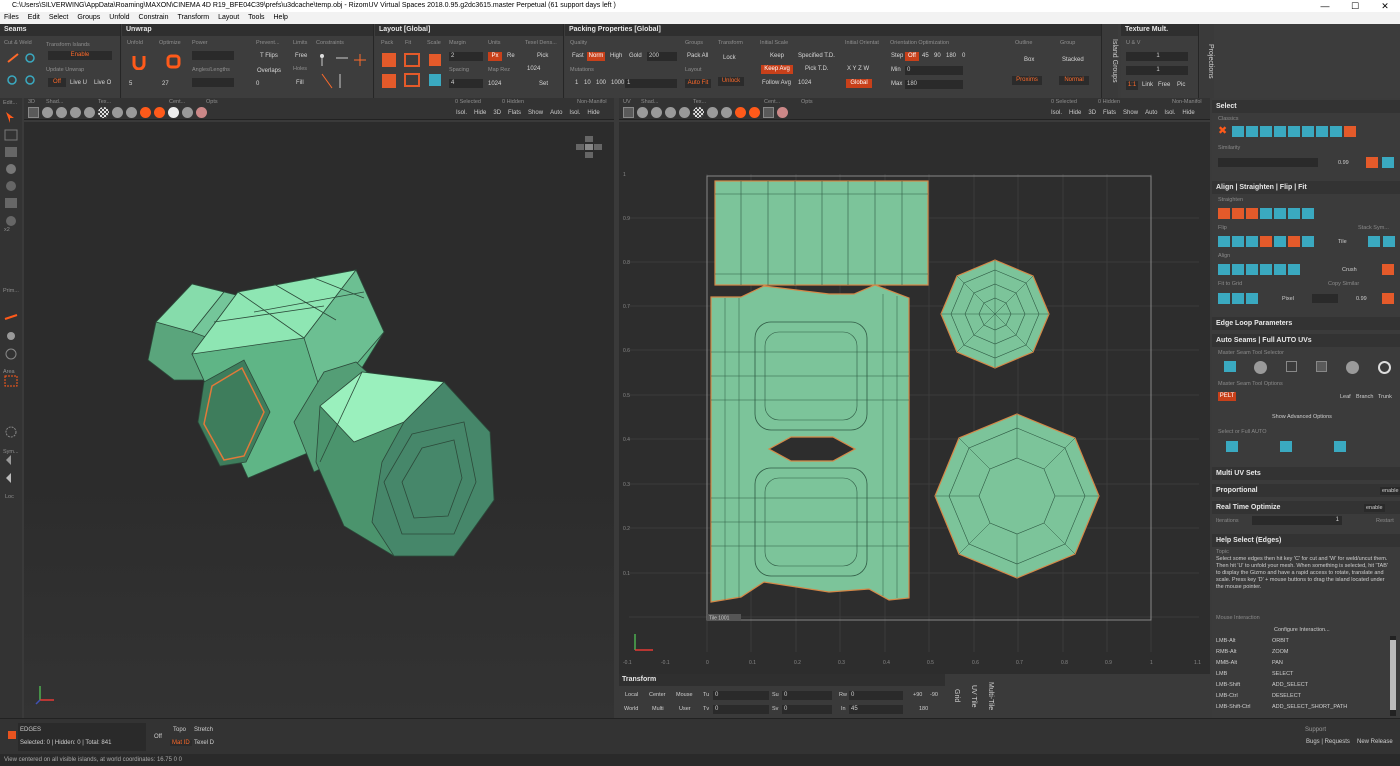  Describe the element at coordinates (1075, 113) in the screenshot. I see `vpuv-hide-button: Hide` at that location.